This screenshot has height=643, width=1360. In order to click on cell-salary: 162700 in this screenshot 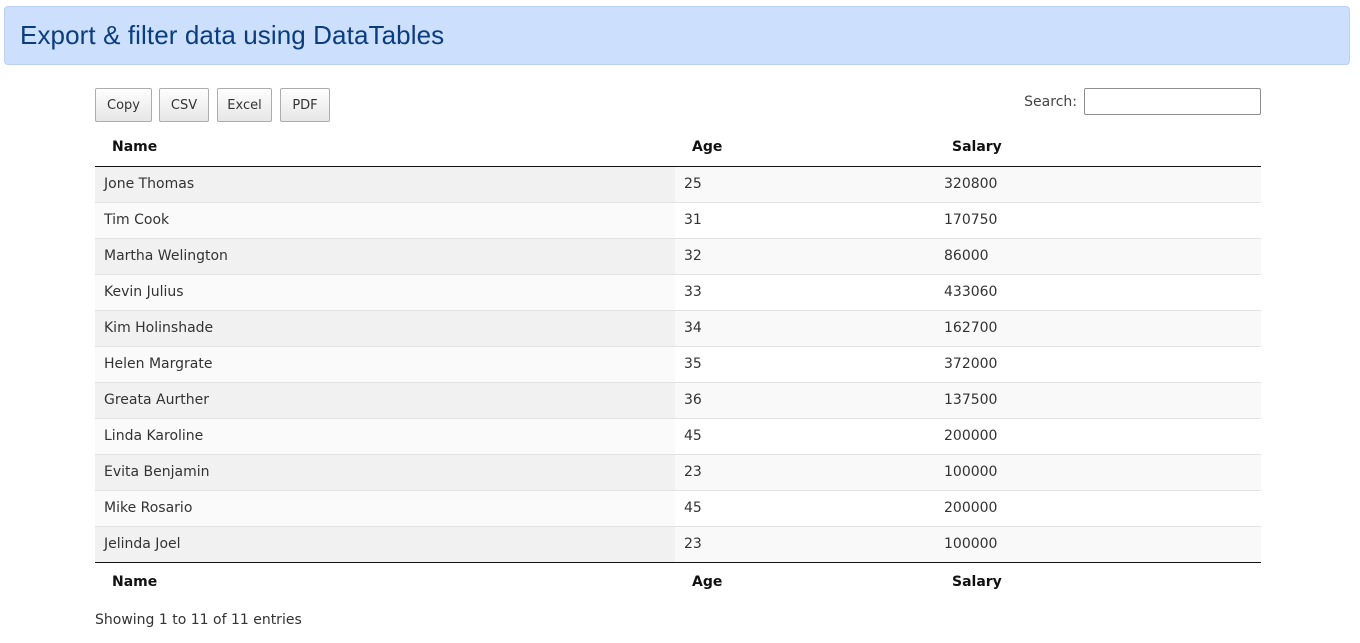, I will do `click(1098, 327)`.